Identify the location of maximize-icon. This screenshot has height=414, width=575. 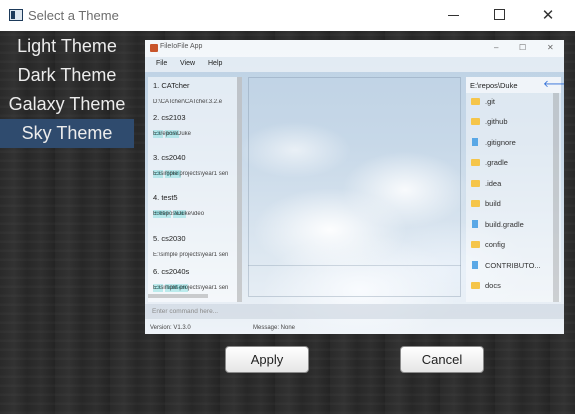
(499, 14).